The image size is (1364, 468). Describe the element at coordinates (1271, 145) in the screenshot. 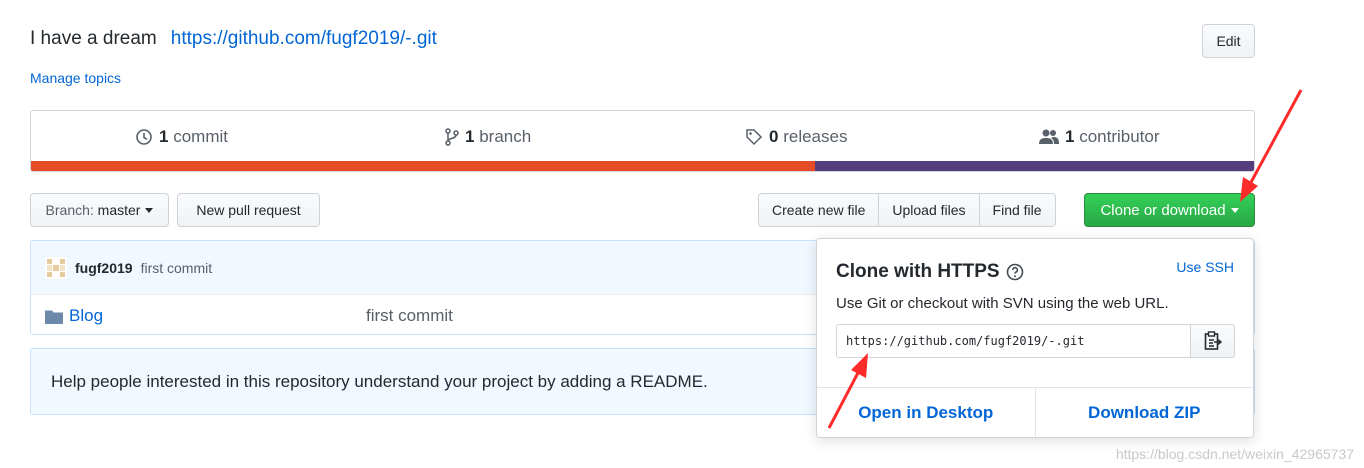

I see `annotation-arrow-clone-button` at that location.